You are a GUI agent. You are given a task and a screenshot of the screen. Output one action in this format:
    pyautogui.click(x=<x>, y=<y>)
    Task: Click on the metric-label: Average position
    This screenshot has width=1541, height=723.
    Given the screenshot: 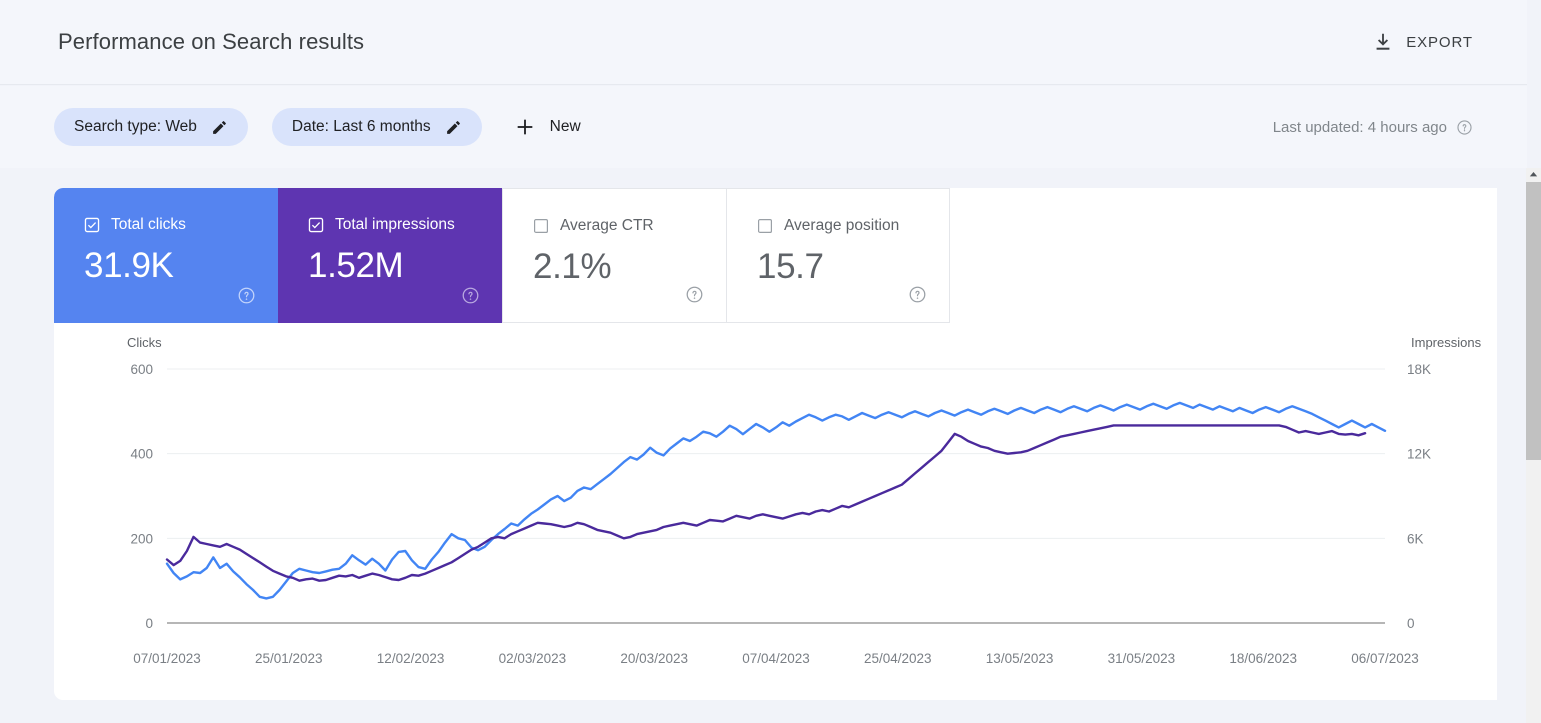 What is the action you would take?
    pyautogui.click(x=842, y=225)
    